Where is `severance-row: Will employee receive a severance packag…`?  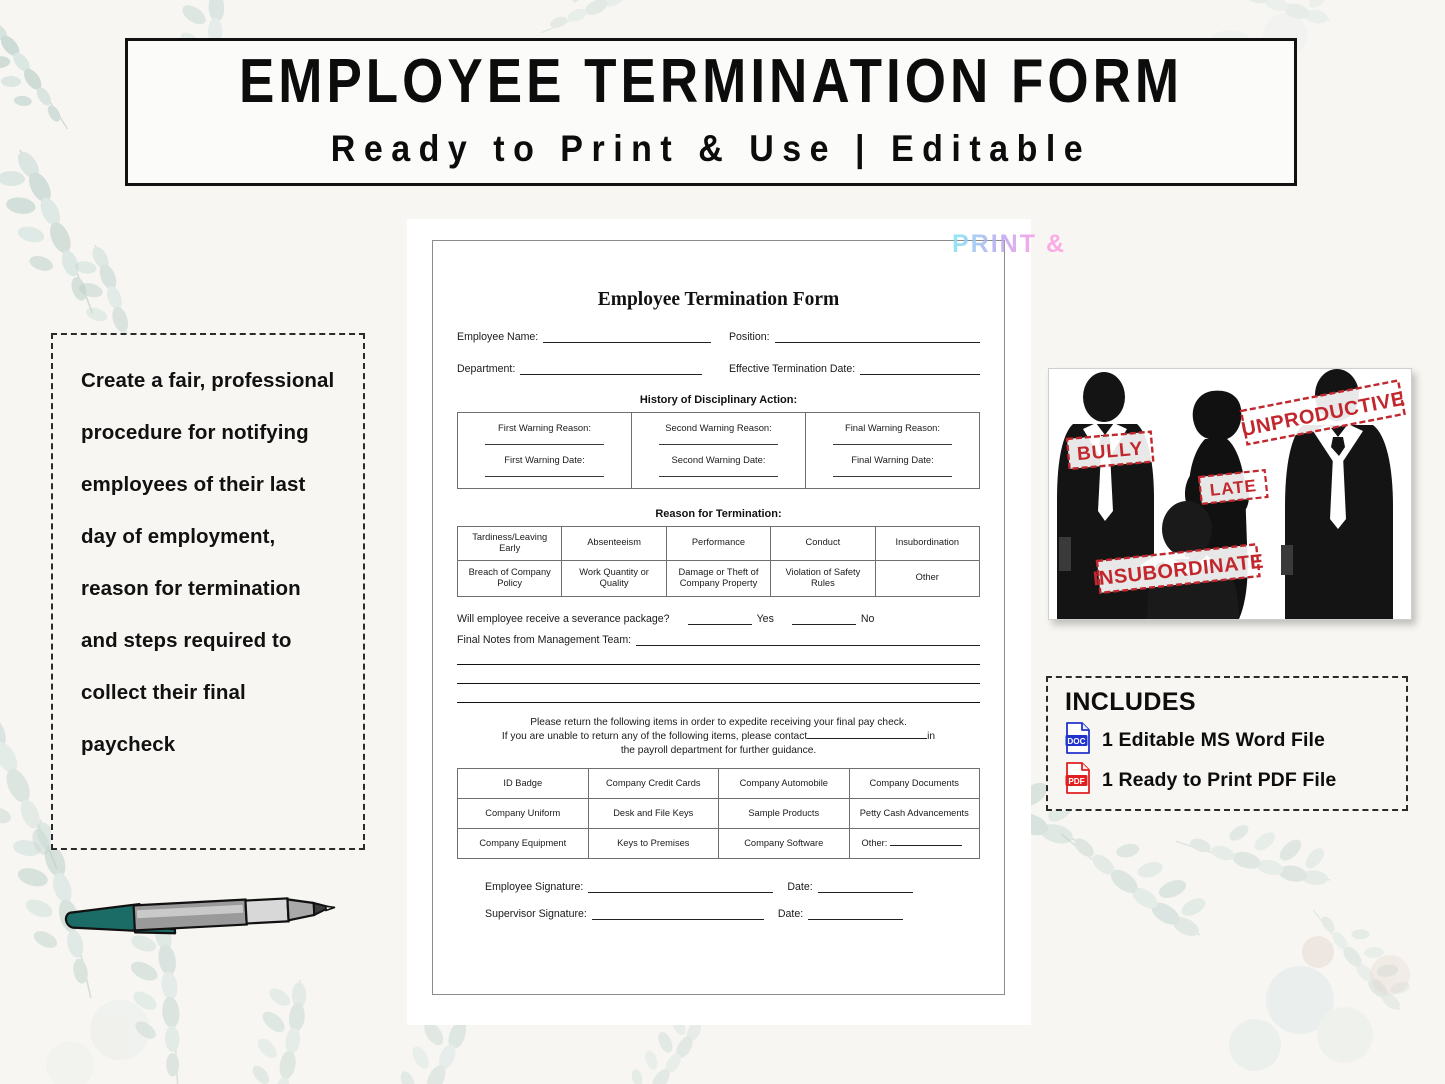
severance-row: Will employee receive a severance packag… is located at coordinates (718, 619).